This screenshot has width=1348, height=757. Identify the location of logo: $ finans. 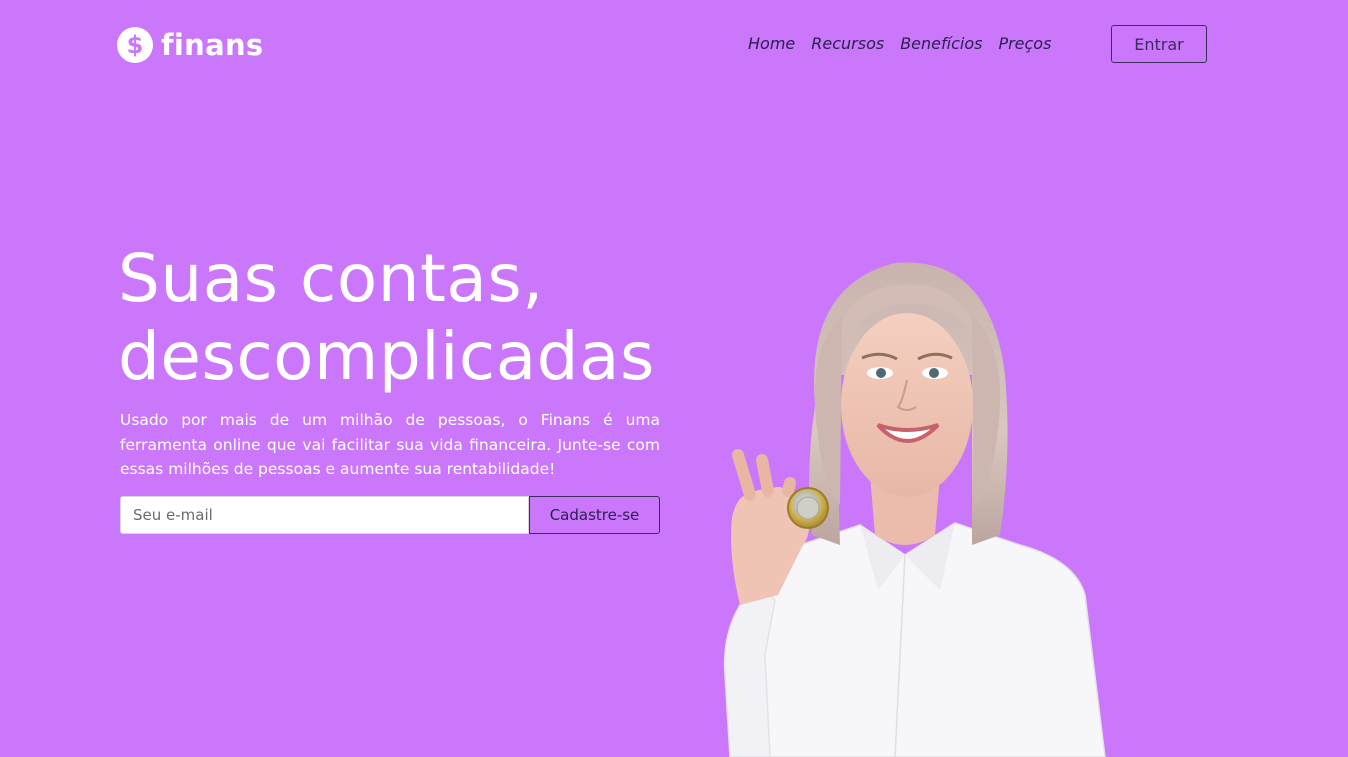
(190, 45).